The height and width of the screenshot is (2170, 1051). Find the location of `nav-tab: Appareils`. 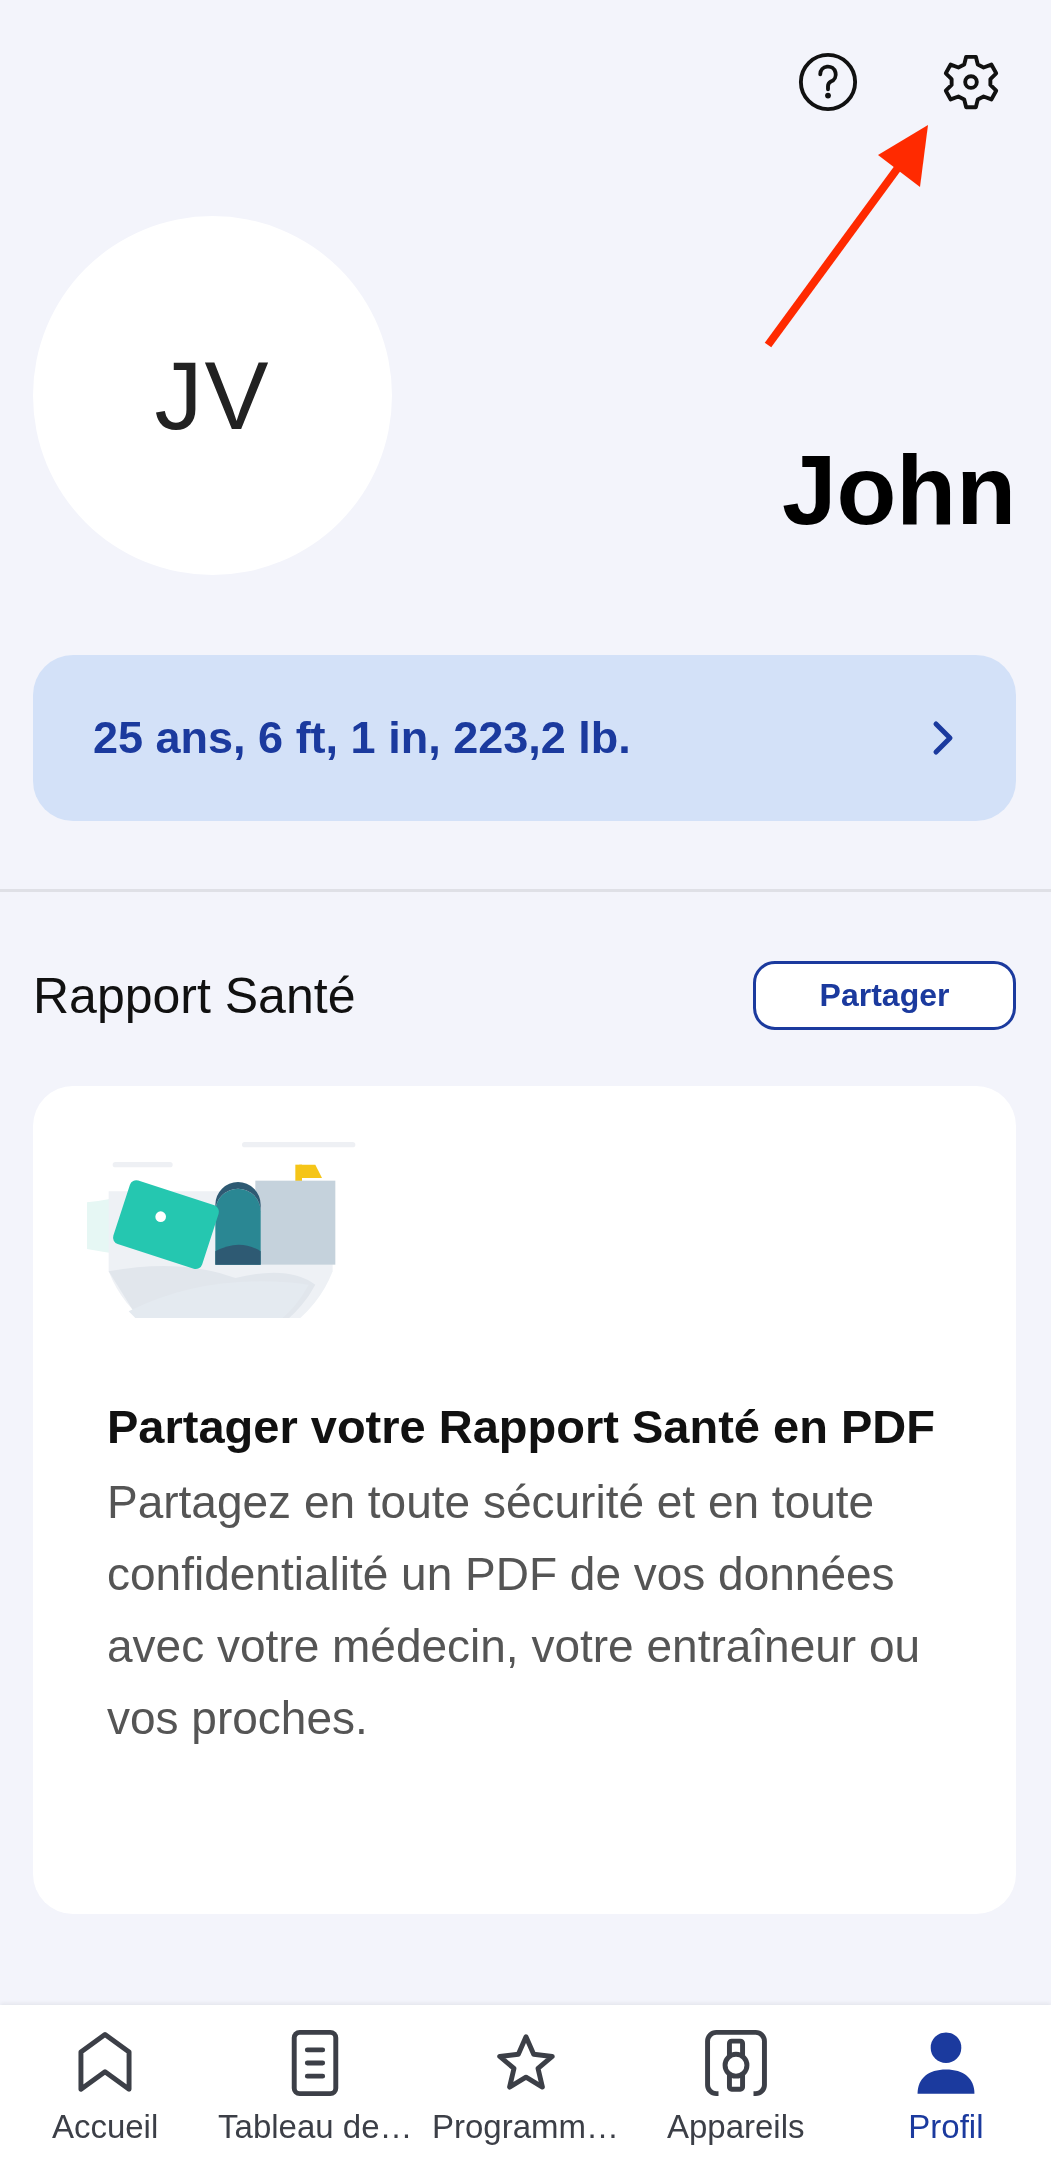

nav-tab: Appareils is located at coordinates (735, 2087).